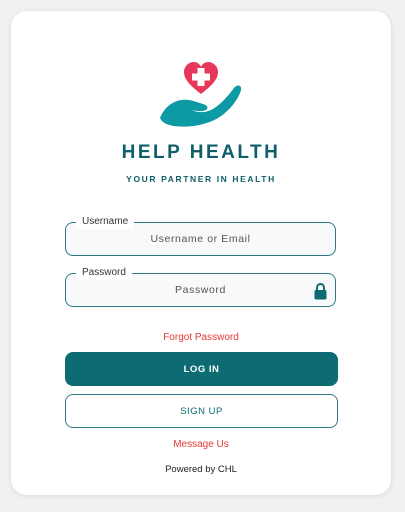 The image size is (405, 512). I want to click on hand-heart-icon, so click(201, 94).